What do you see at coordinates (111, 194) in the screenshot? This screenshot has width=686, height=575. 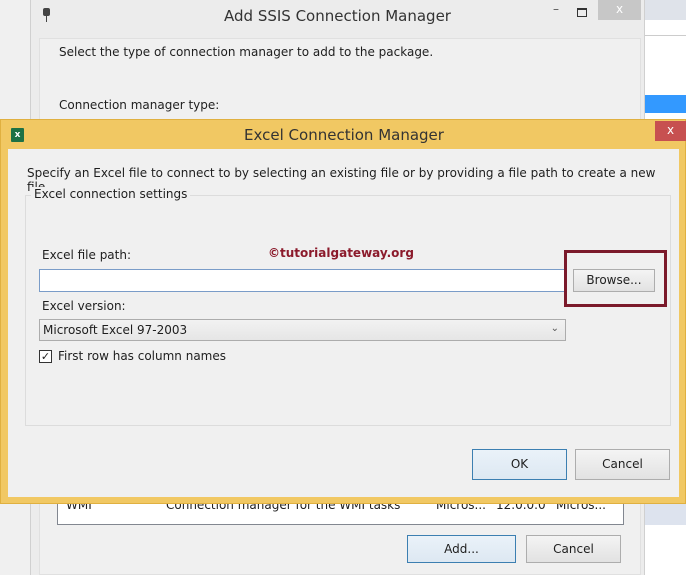 I see `group-label: Excel connection settings` at bounding box center [111, 194].